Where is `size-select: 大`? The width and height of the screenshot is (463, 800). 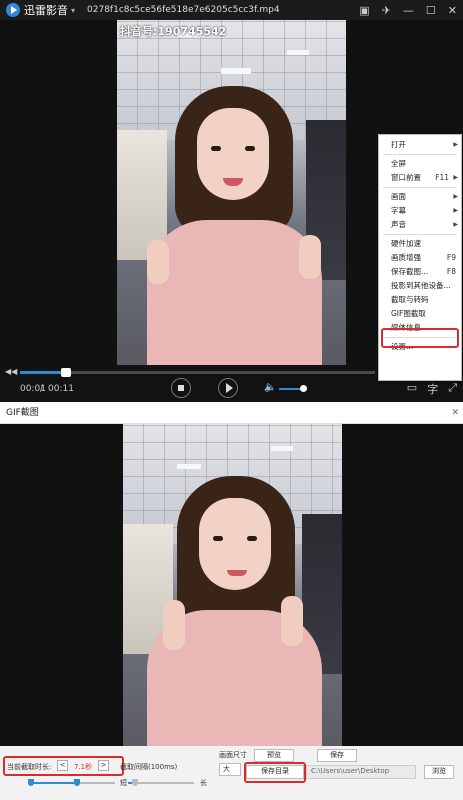
size-select: 大 is located at coordinates (230, 769).